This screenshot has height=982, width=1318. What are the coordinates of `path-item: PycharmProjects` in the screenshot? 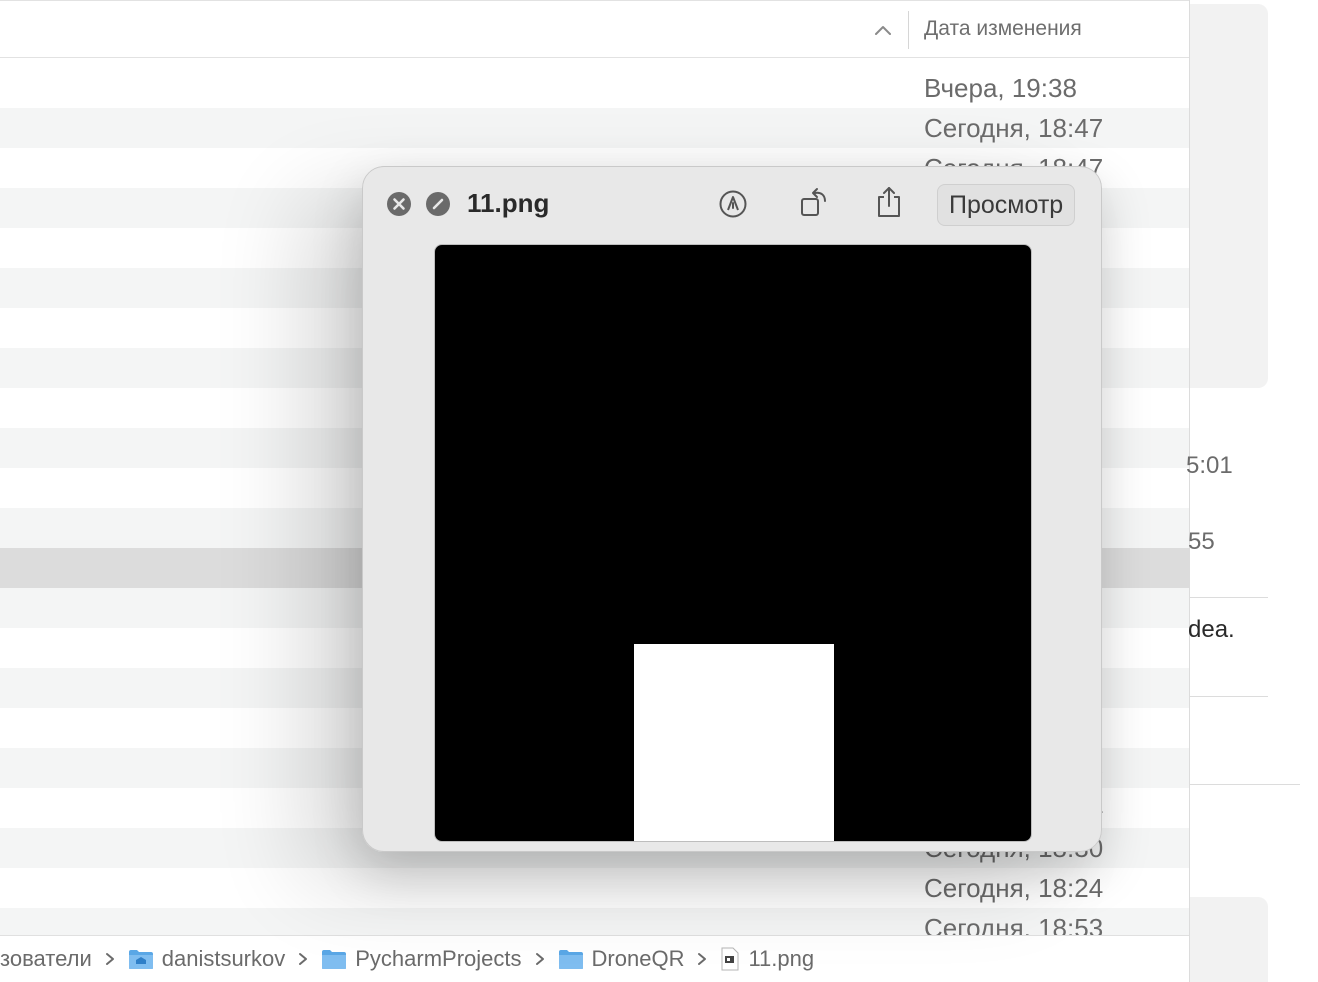 It's located at (421, 959).